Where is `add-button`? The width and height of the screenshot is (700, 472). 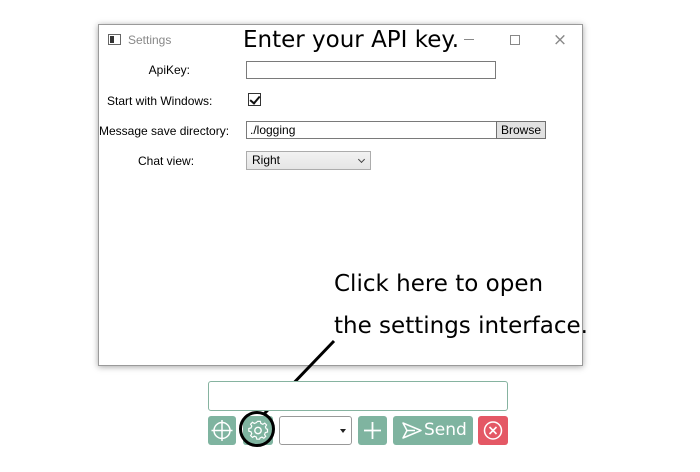 add-button is located at coordinates (372, 430).